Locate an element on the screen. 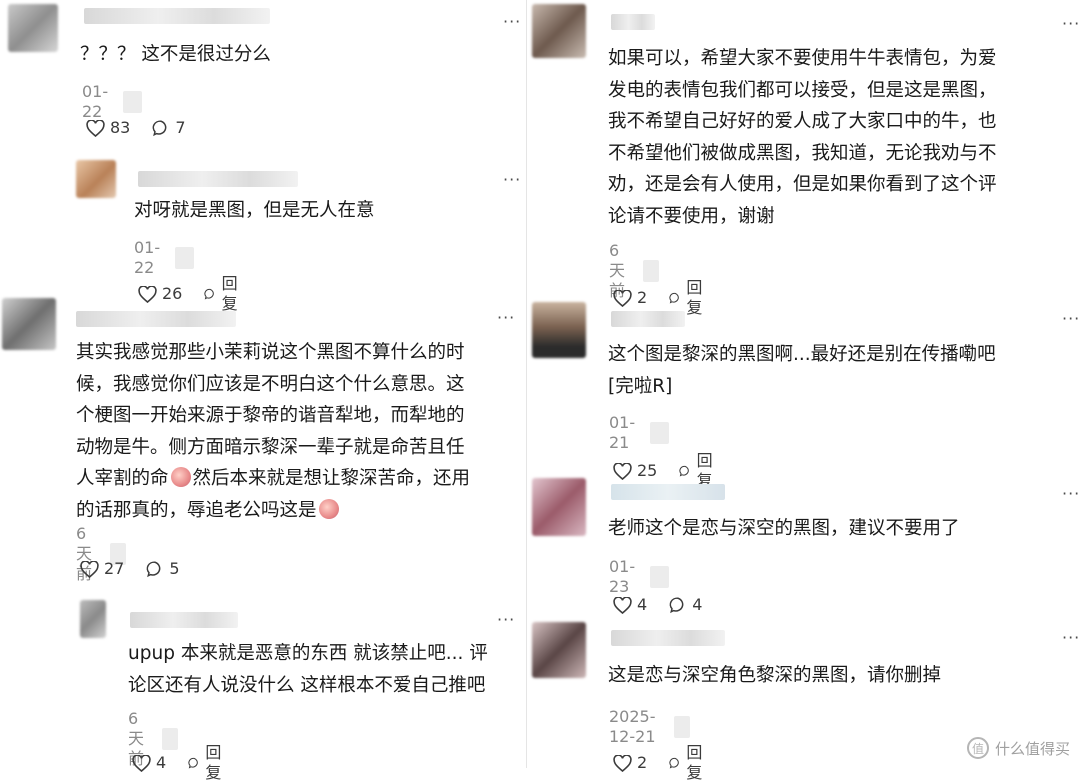 The image size is (1080, 783). comment-time: 01-23 is located at coordinates (622, 576).